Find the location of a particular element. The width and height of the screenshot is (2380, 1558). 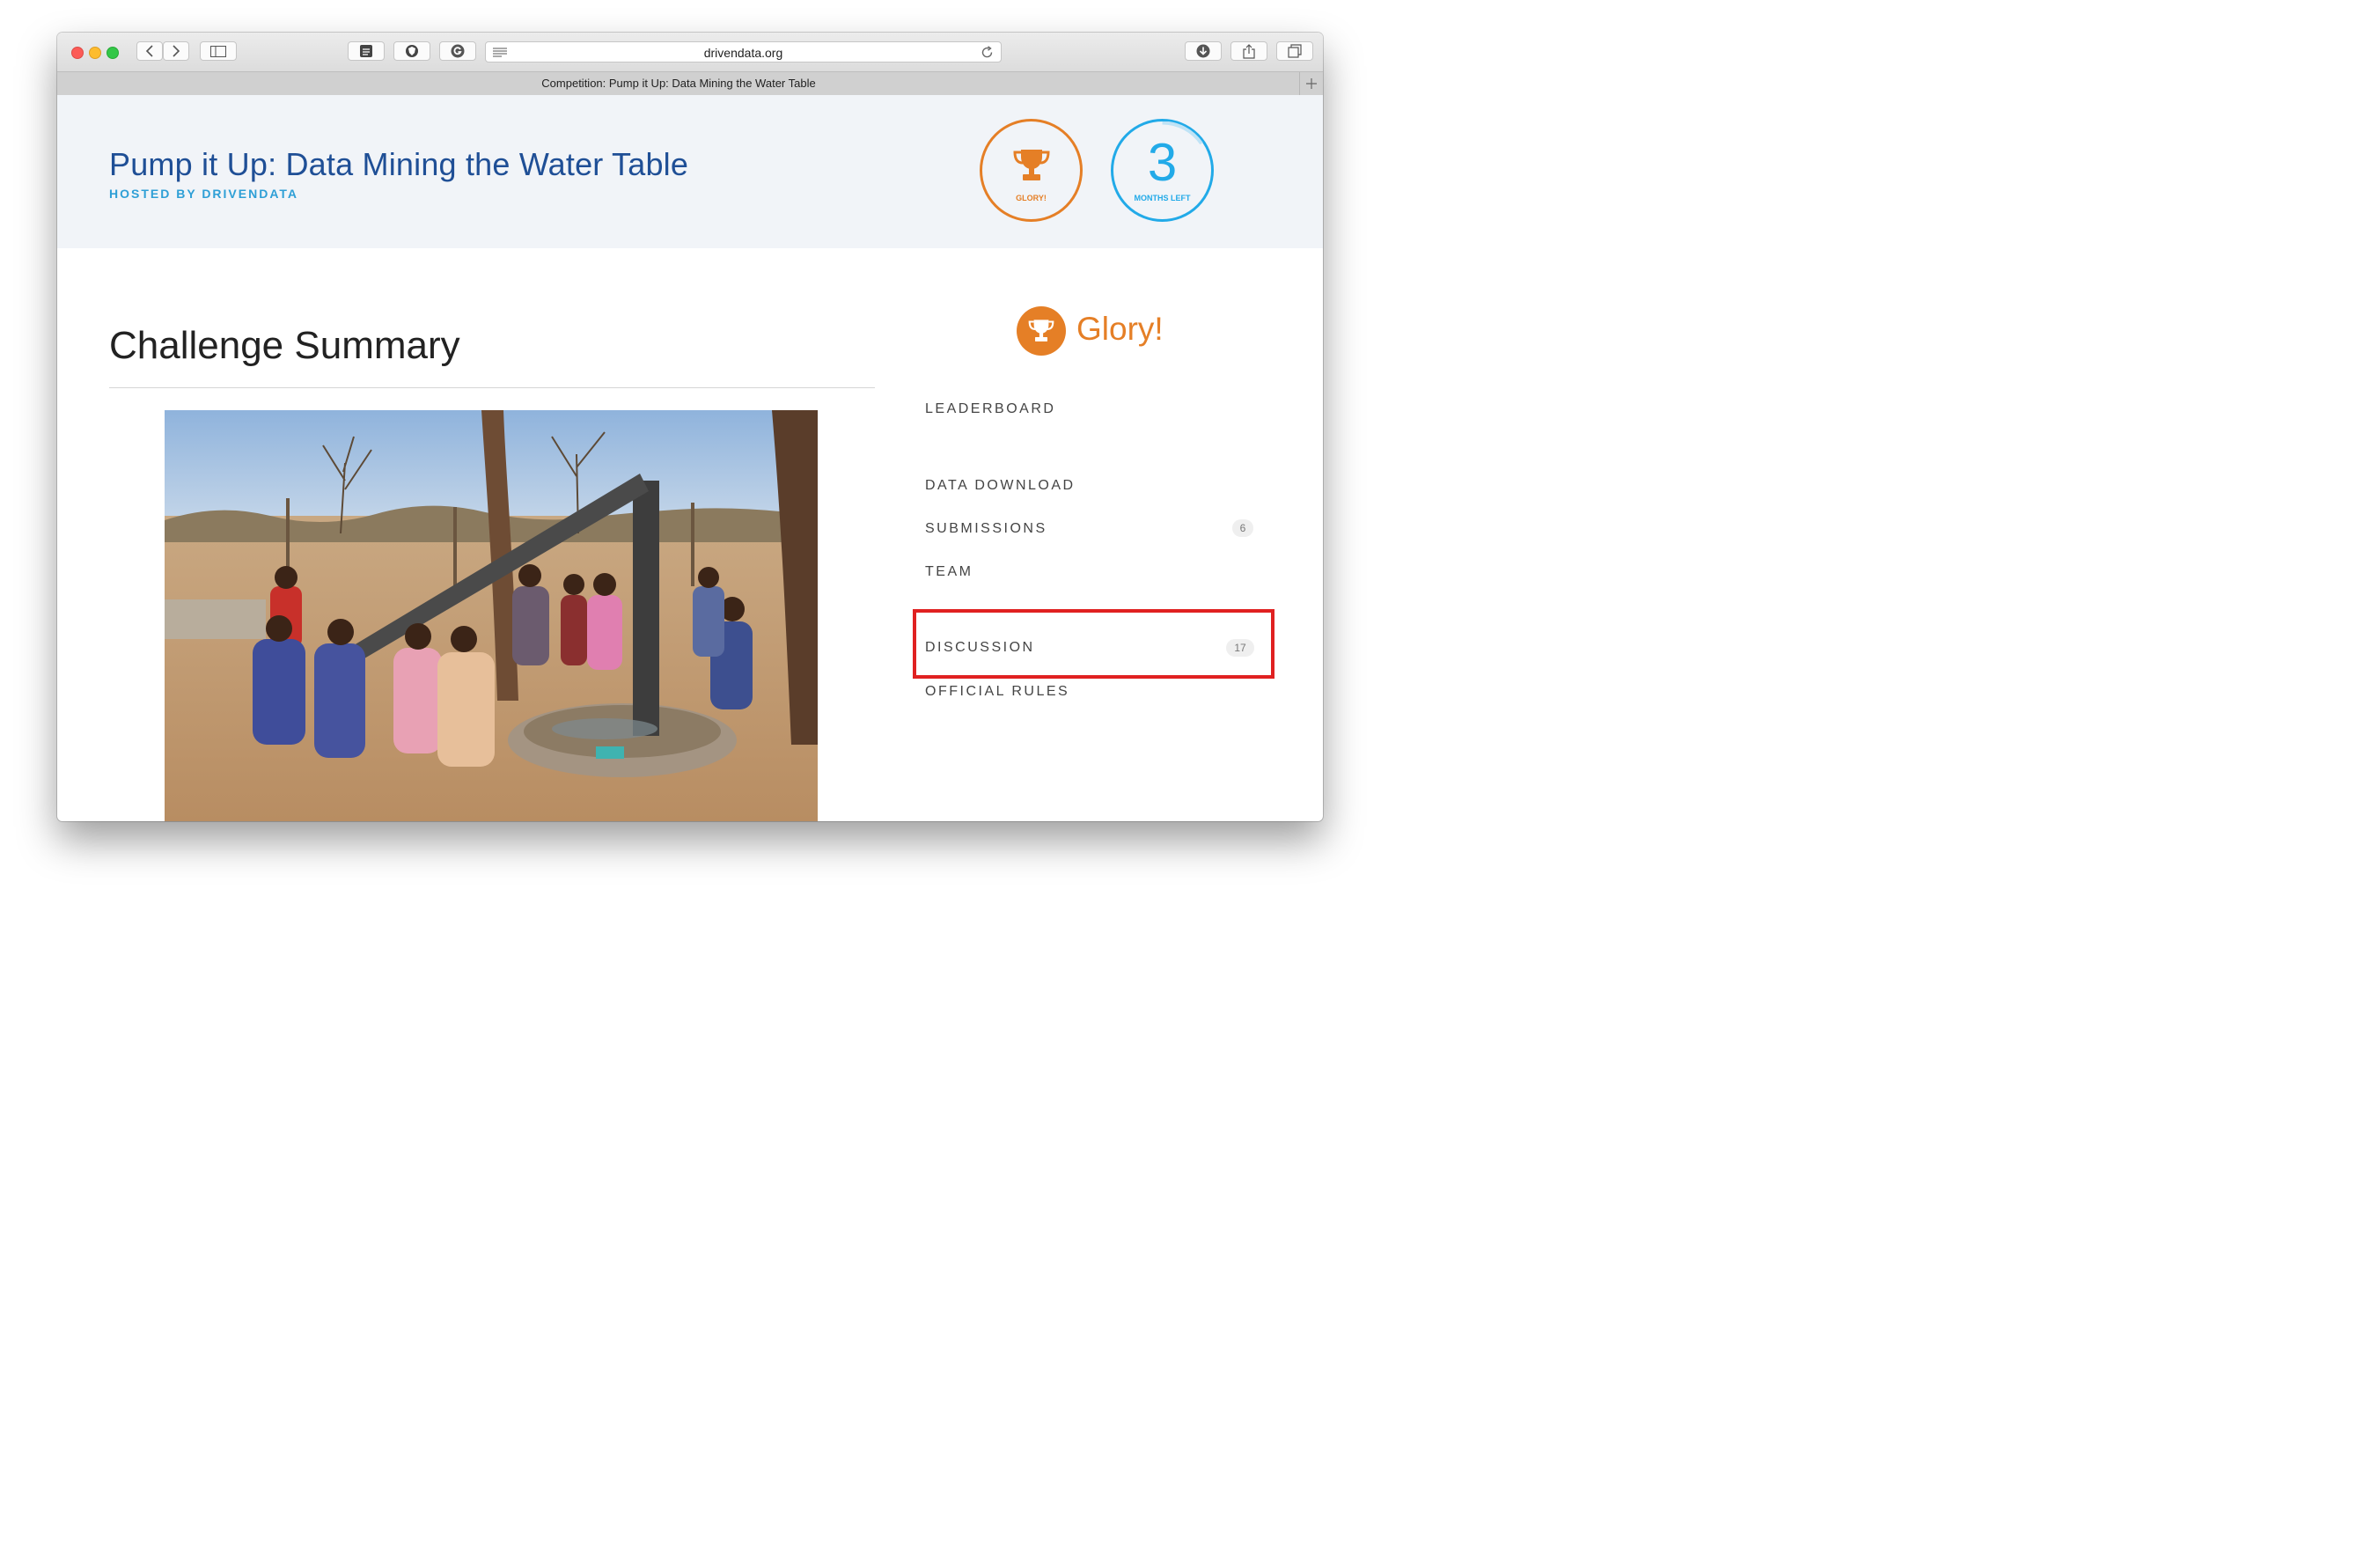

share-icon is located at coordinates (1249, 51).